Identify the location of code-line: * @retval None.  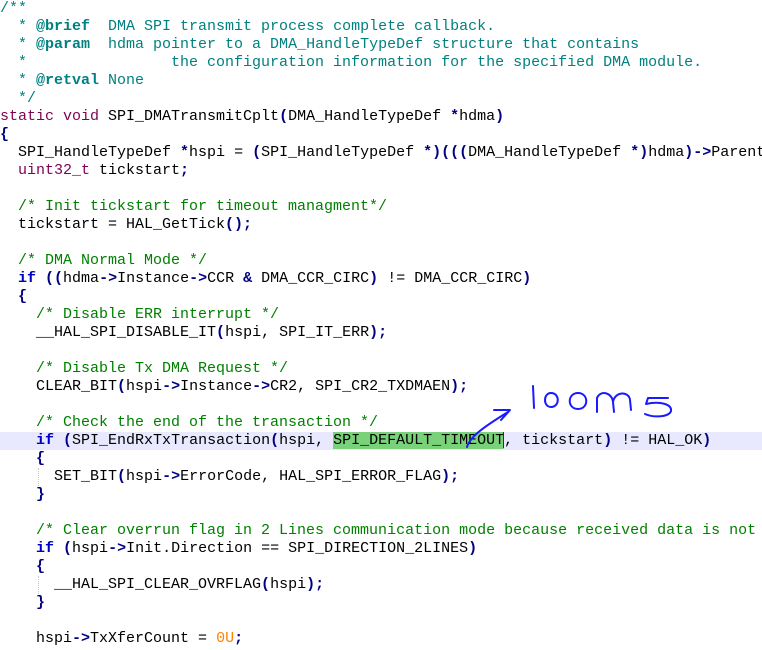
(381, 81).